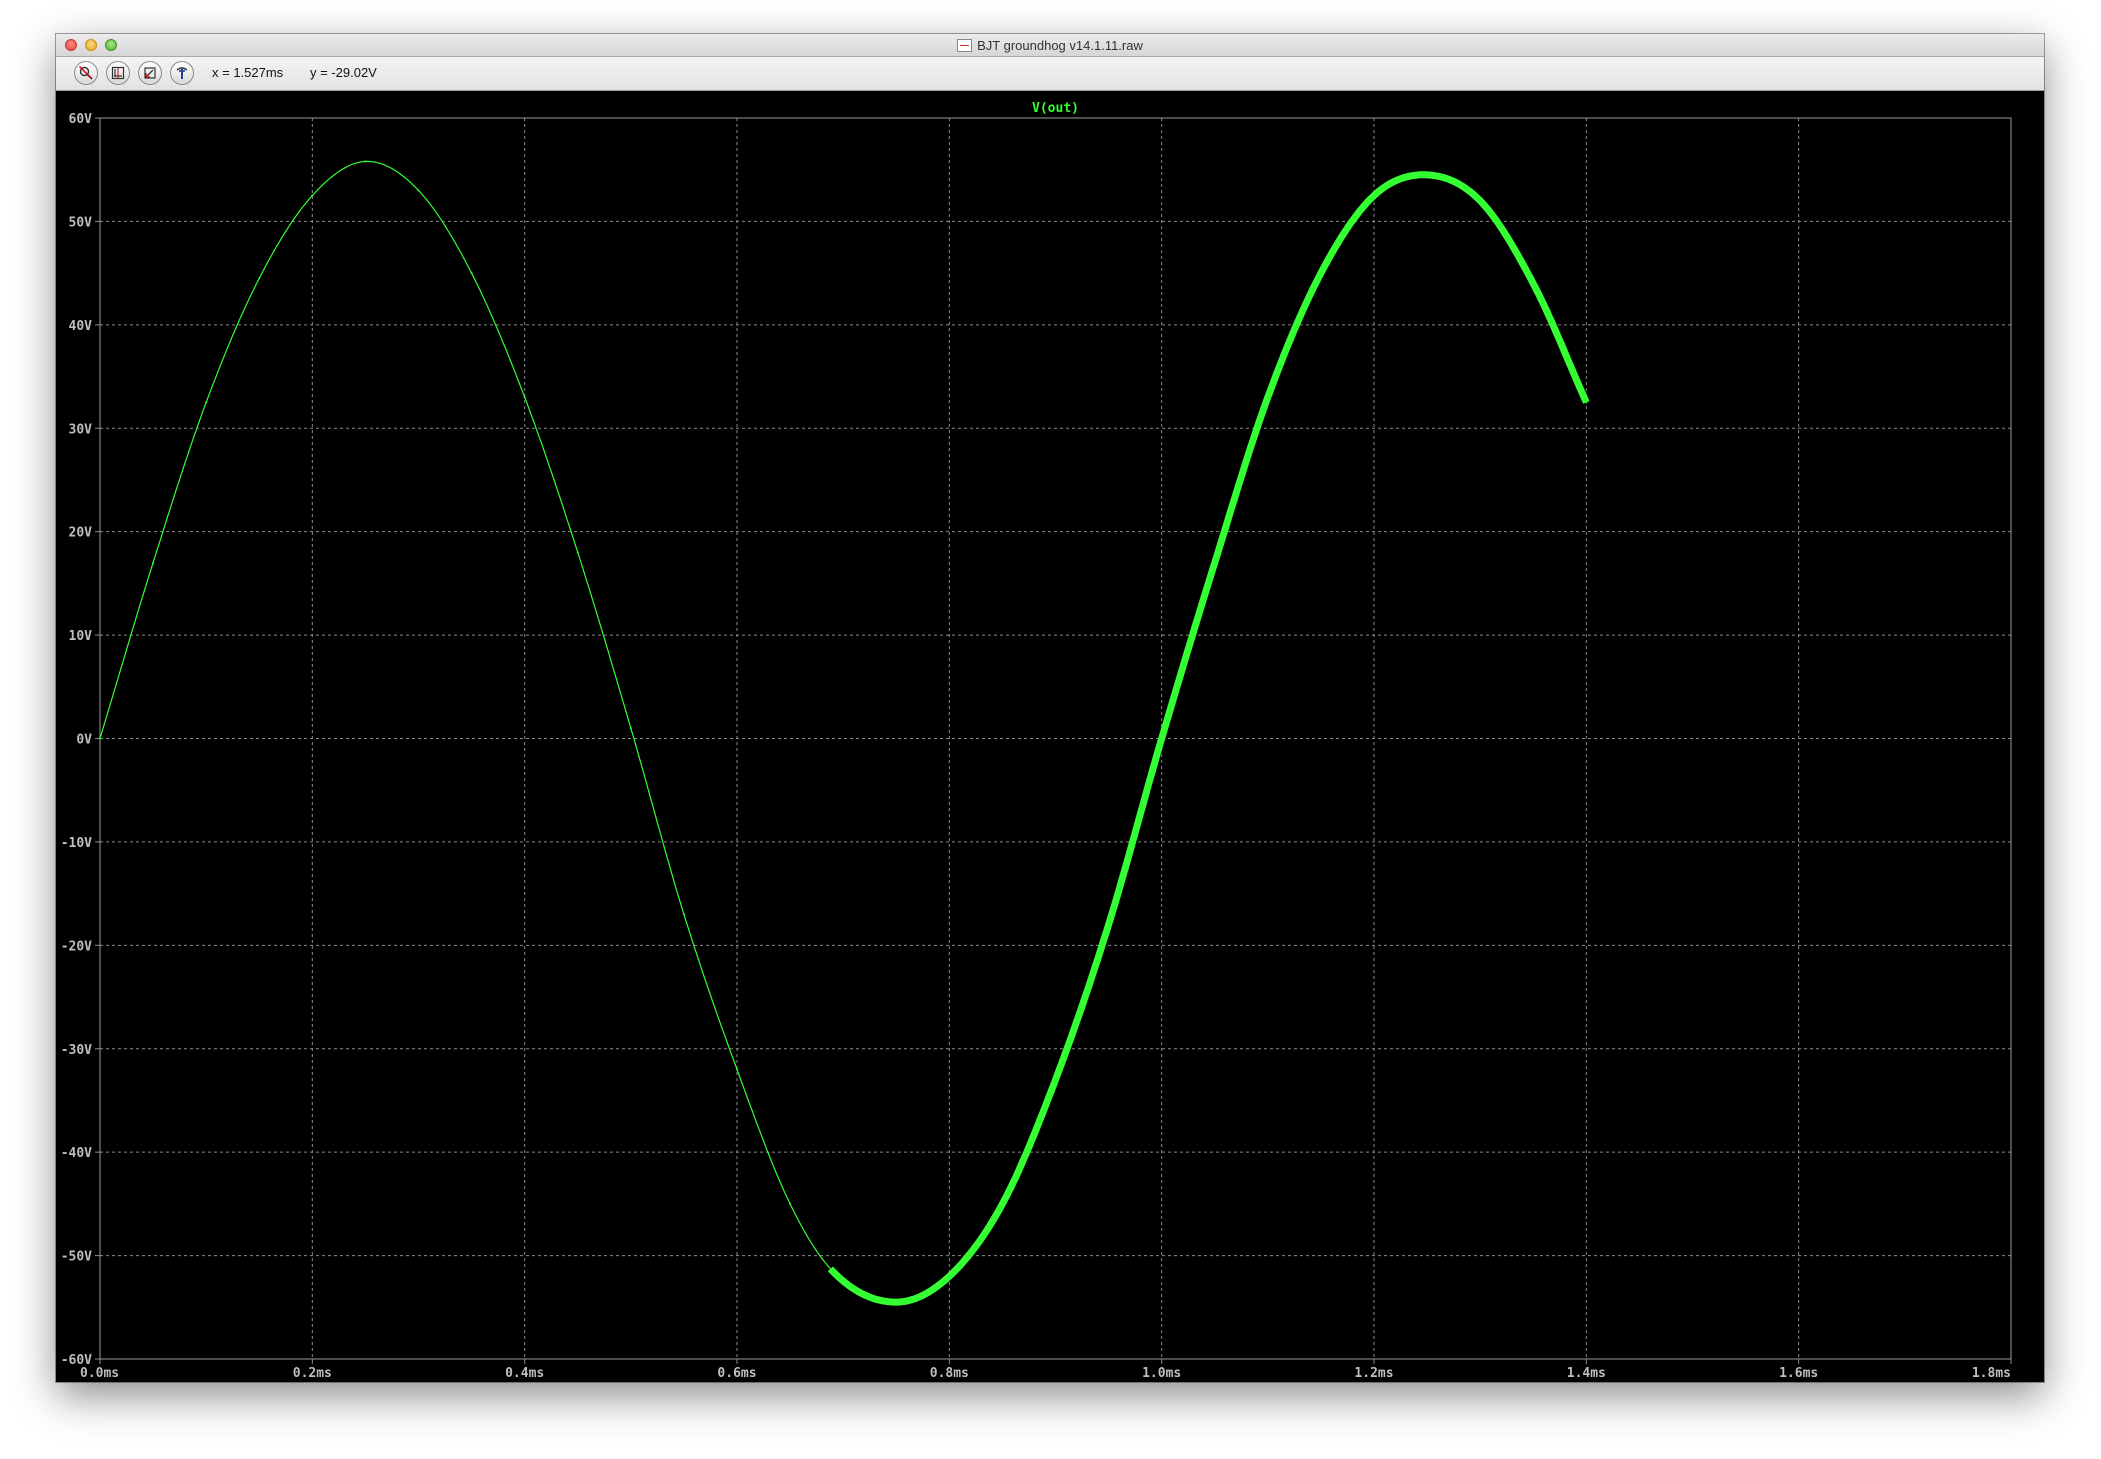  I want to click on y-tick-label: 30V, so click(81, 429).